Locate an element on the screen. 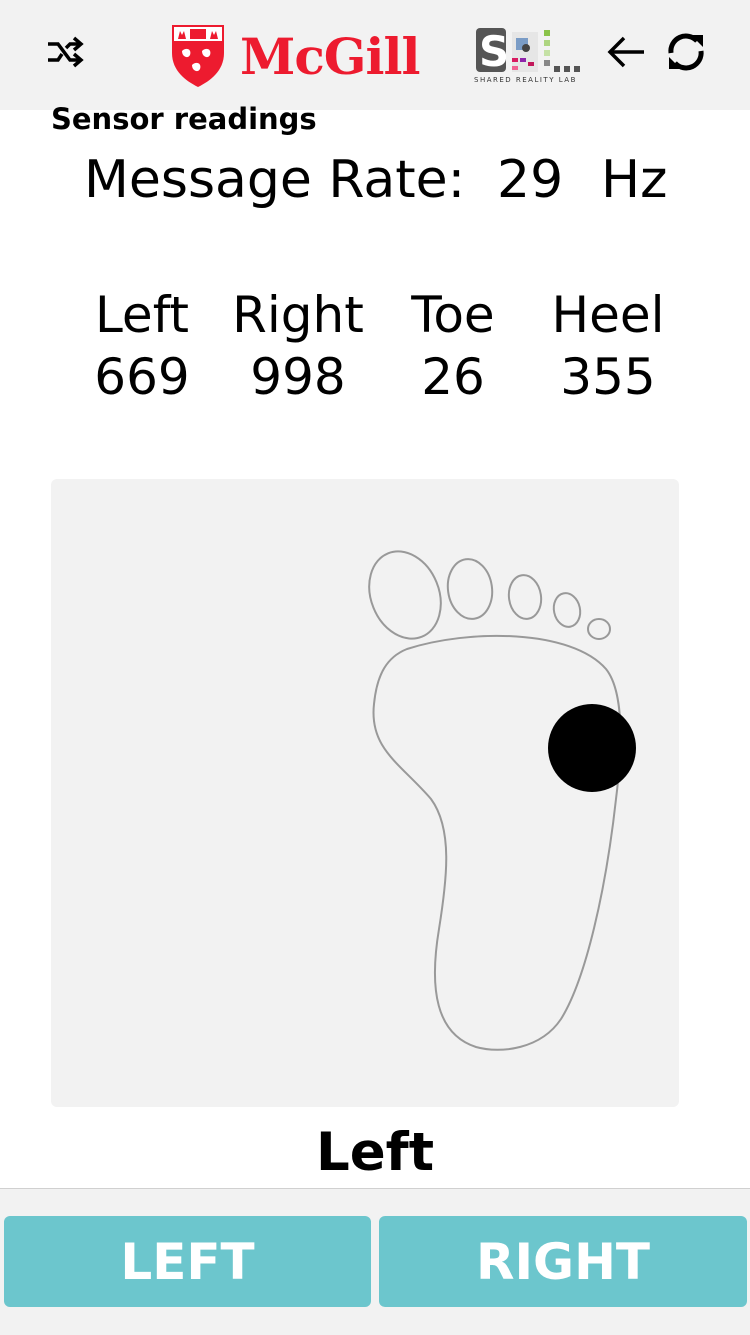  reading-label: Left is located at coordinates (142, 315).